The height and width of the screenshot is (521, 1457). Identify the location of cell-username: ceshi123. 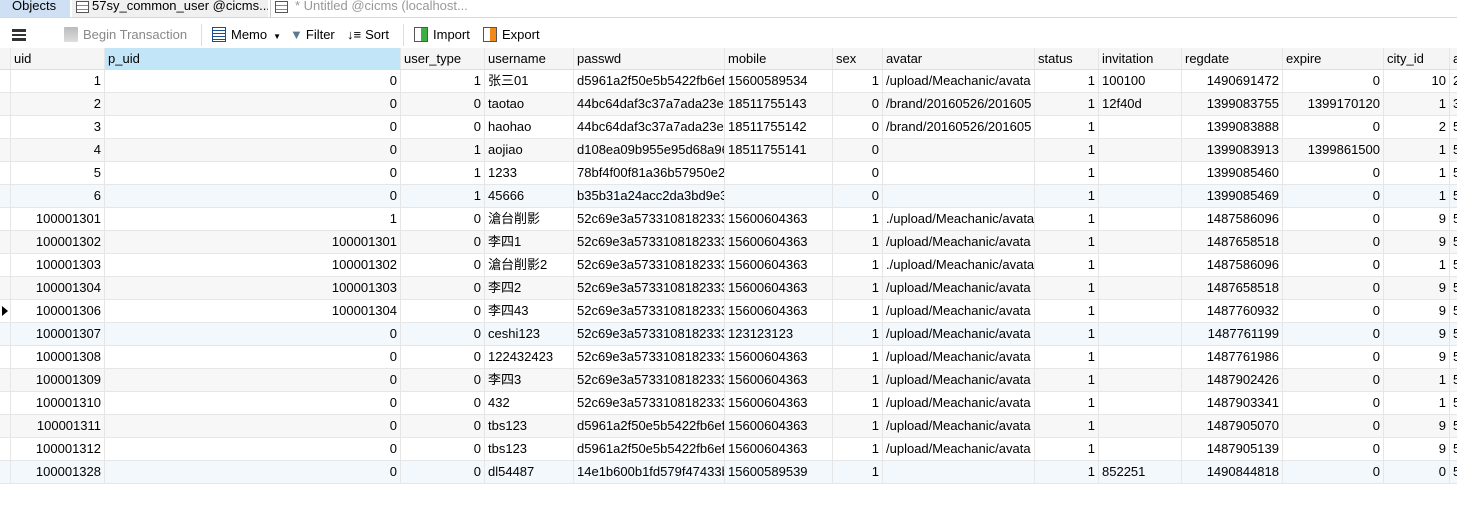
(529, 334).